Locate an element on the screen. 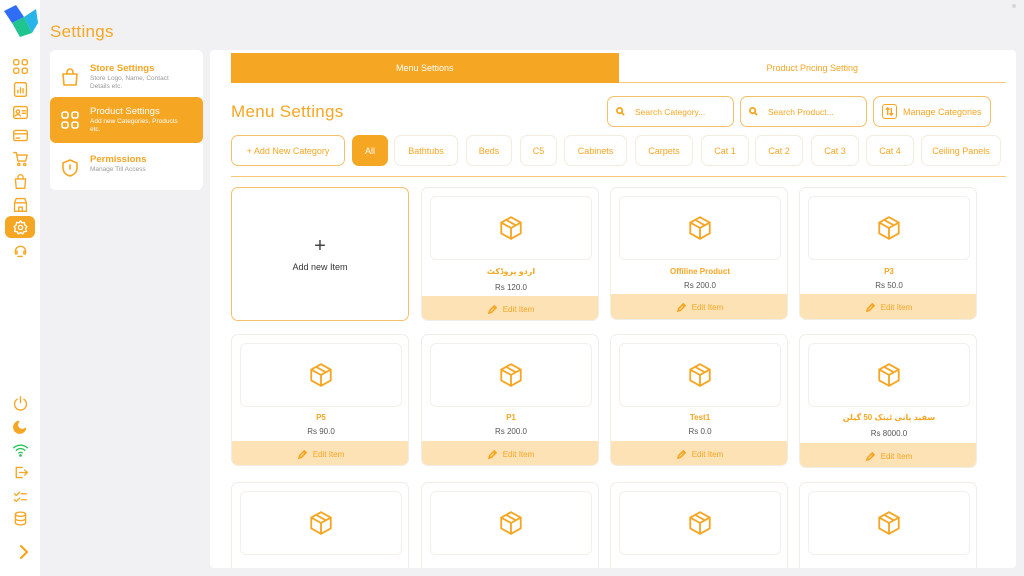 The height and width of the screenshot is (576, 1024). settings-gear-icon is located at coordinates (20, 227).